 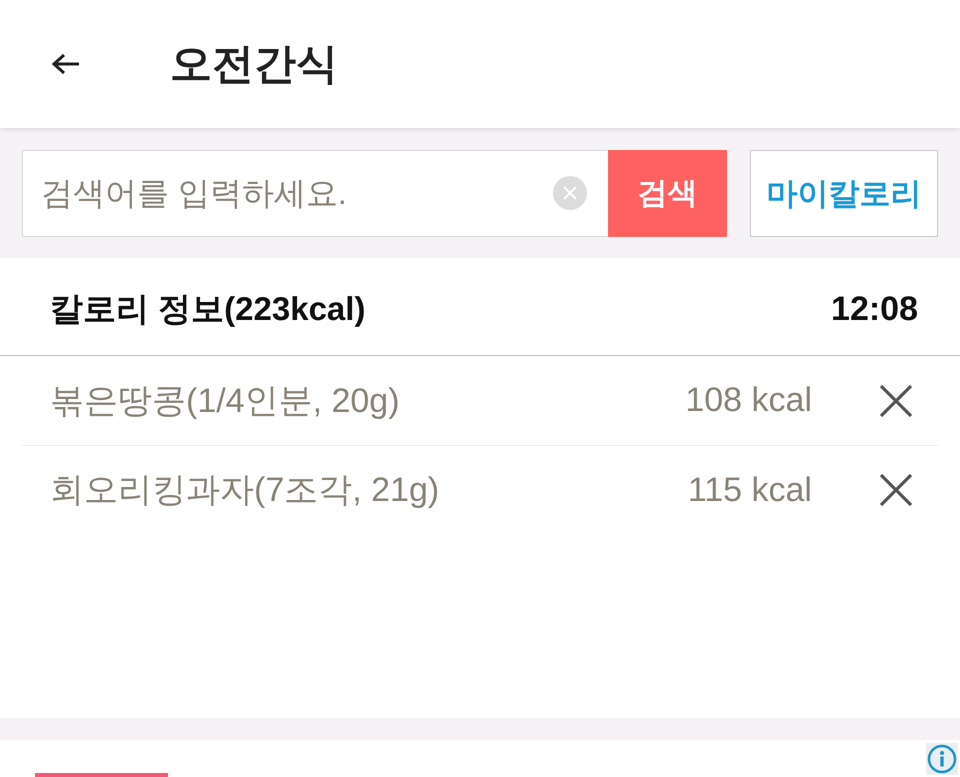 I want to click on food-calories: 108 kcal, so click(x=748, y=400).